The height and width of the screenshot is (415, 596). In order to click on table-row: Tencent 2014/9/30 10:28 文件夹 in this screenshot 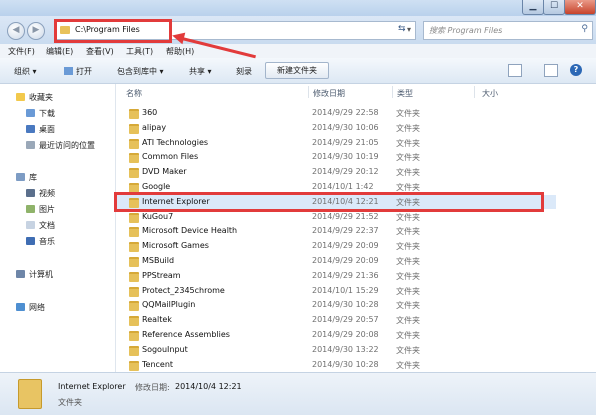, I will do `click(336, 365)`.